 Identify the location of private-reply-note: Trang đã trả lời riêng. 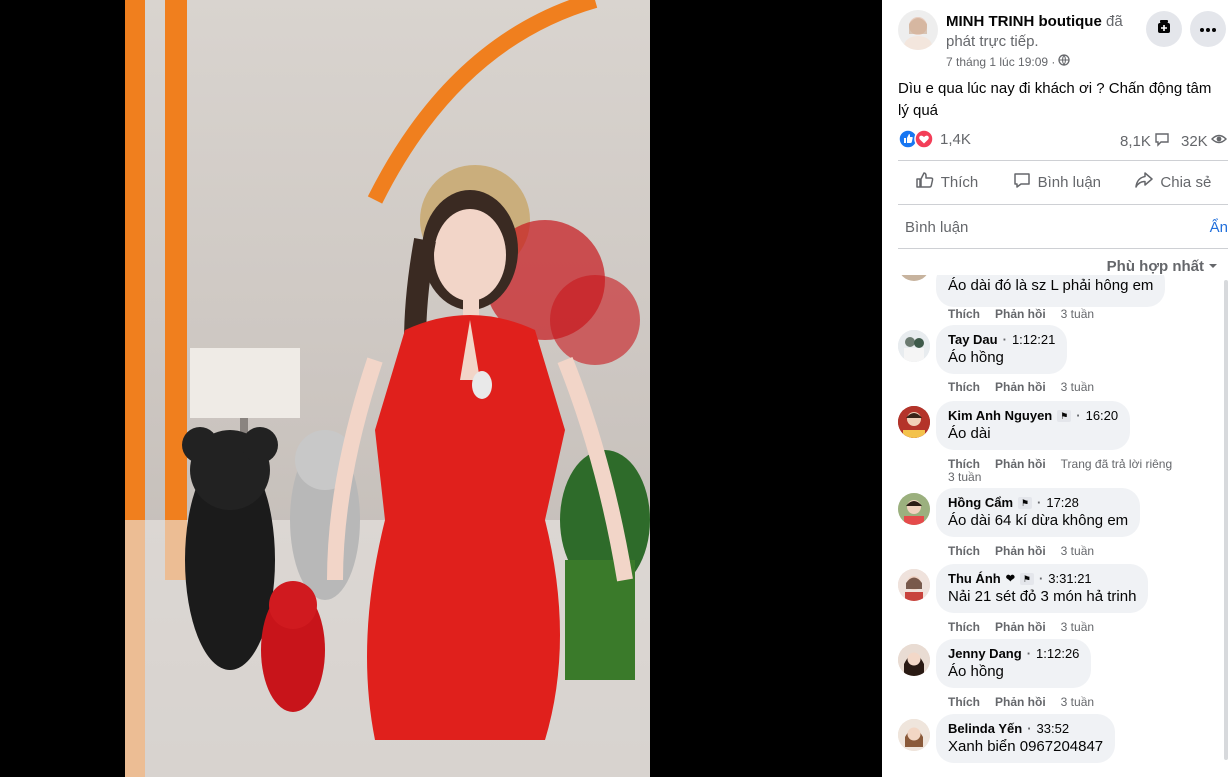
(1116, 464).